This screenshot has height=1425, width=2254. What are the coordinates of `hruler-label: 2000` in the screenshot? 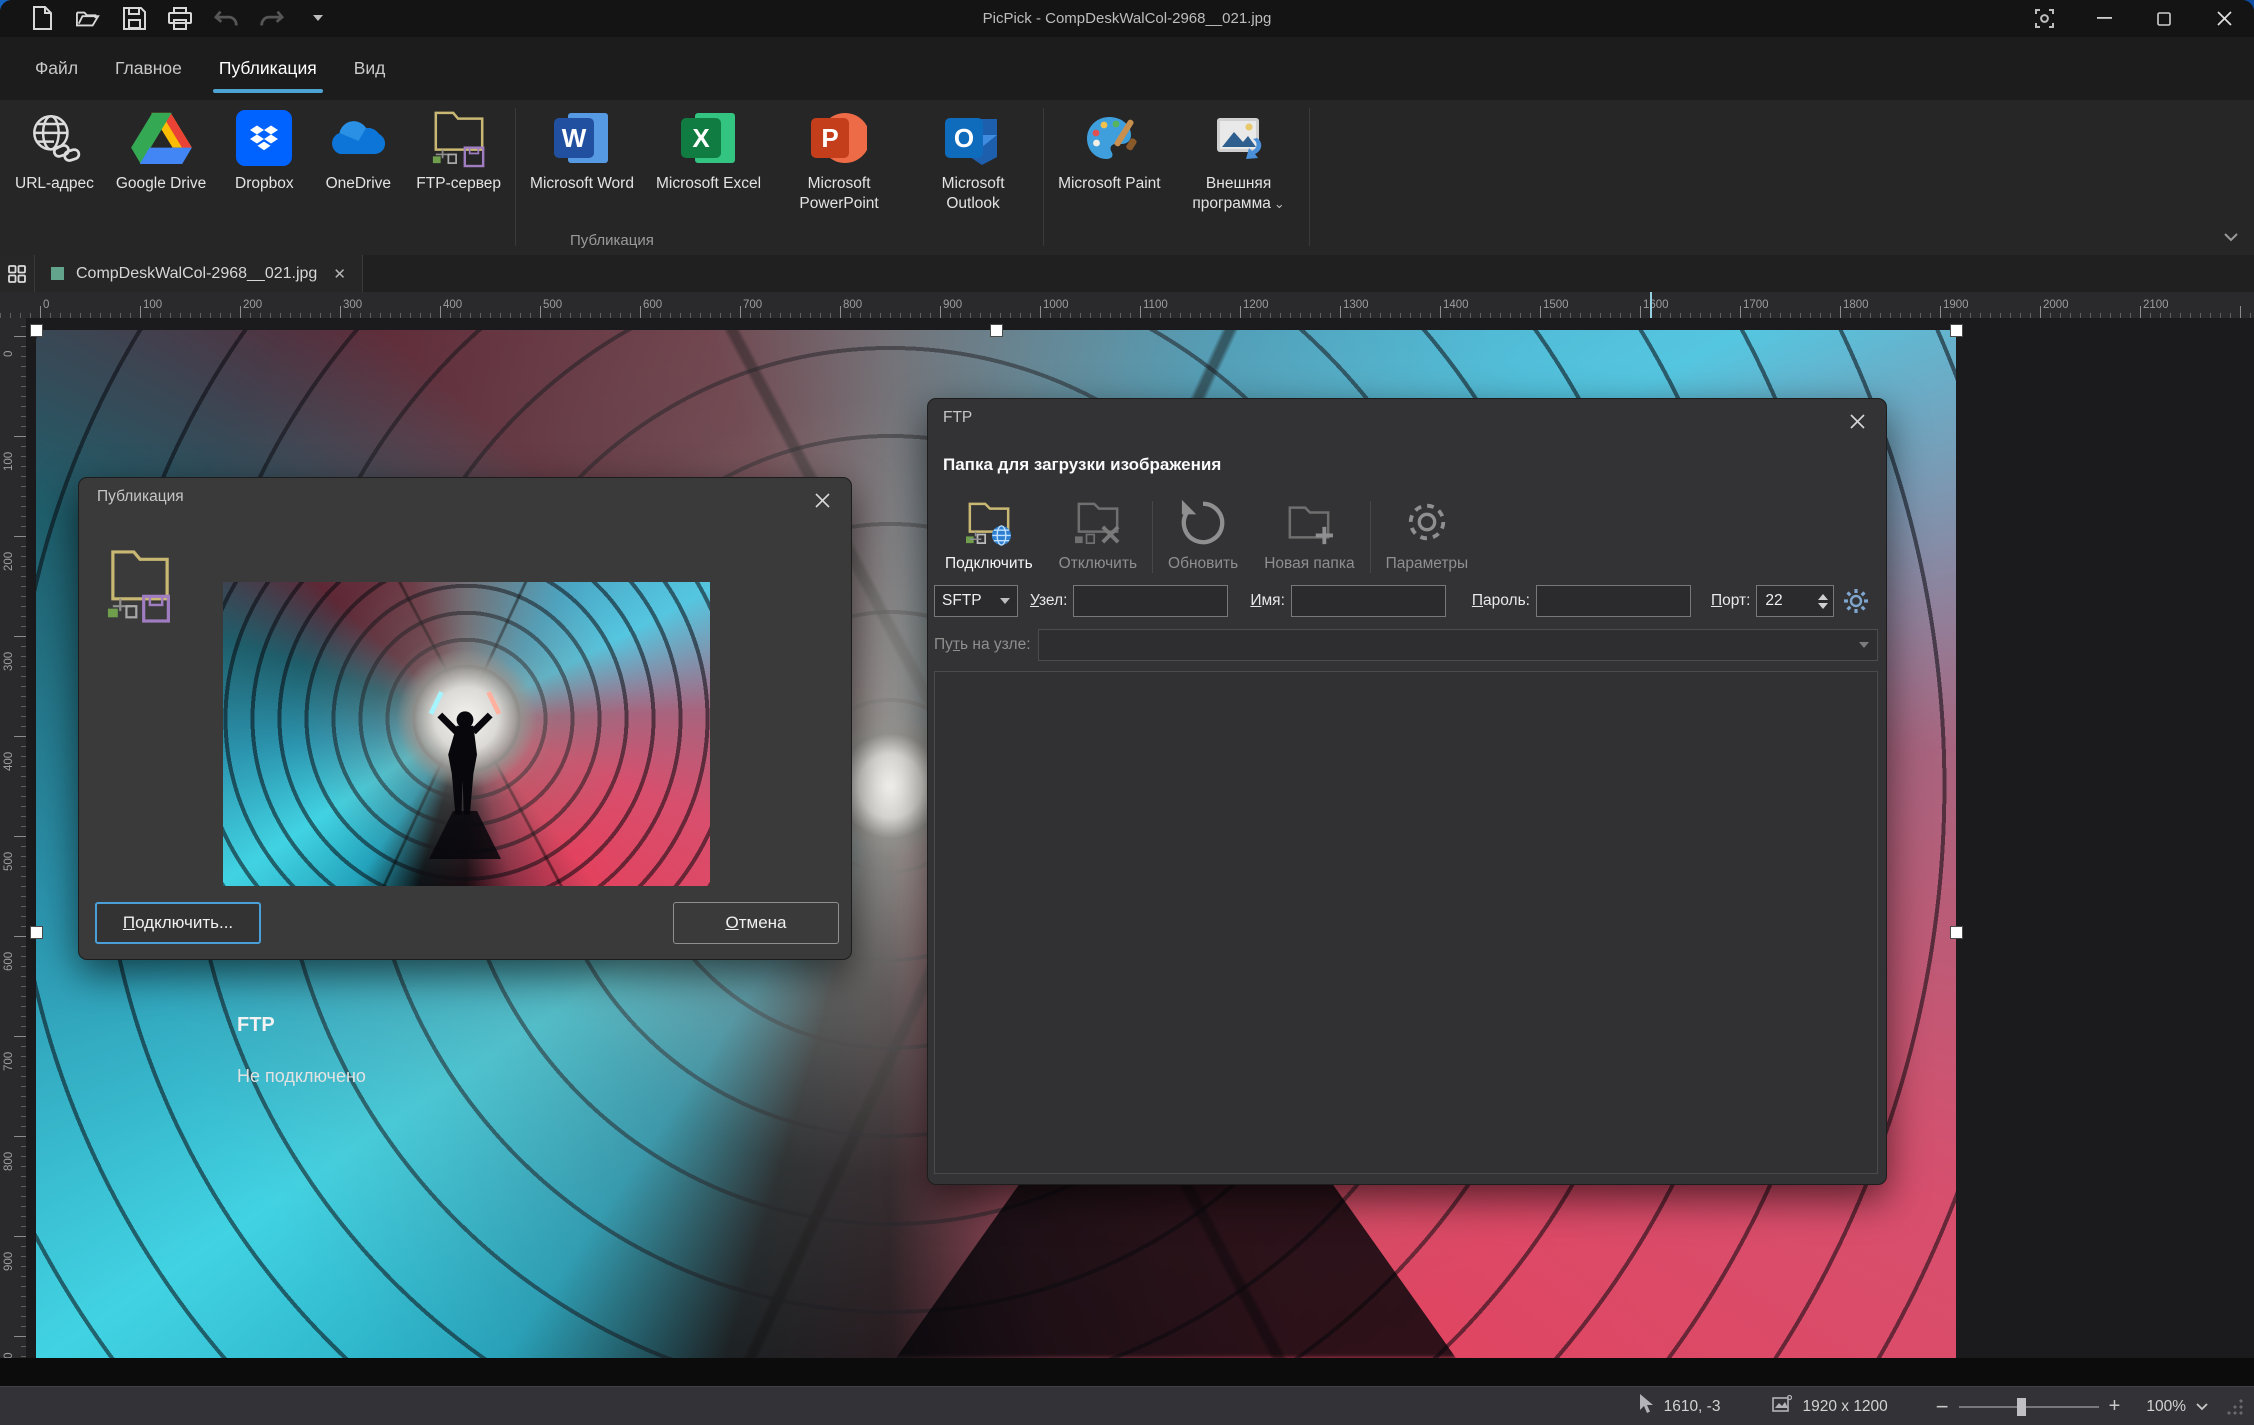 It's located at (2056, 305).